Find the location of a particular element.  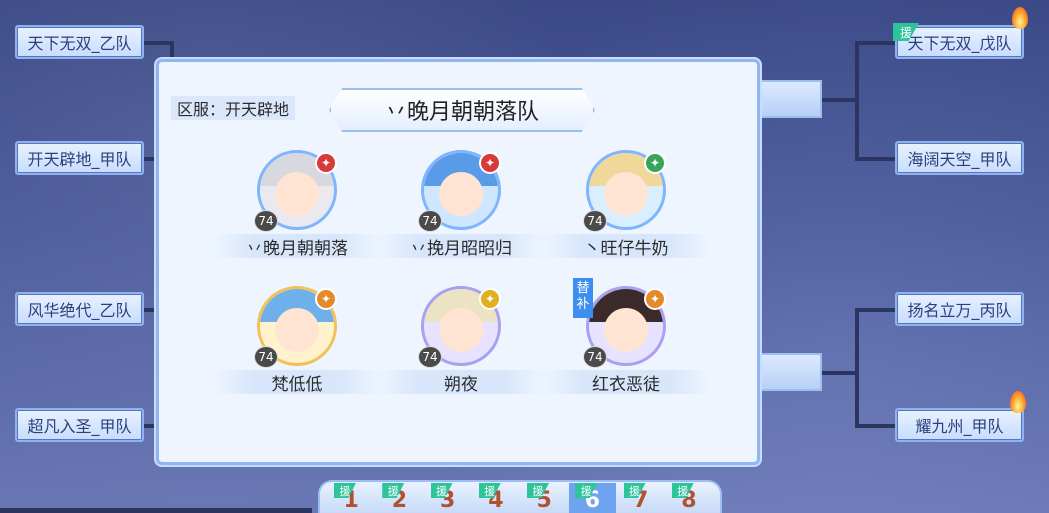

team-name: 天下无双_乙队 is located at coordinates (79, 43).